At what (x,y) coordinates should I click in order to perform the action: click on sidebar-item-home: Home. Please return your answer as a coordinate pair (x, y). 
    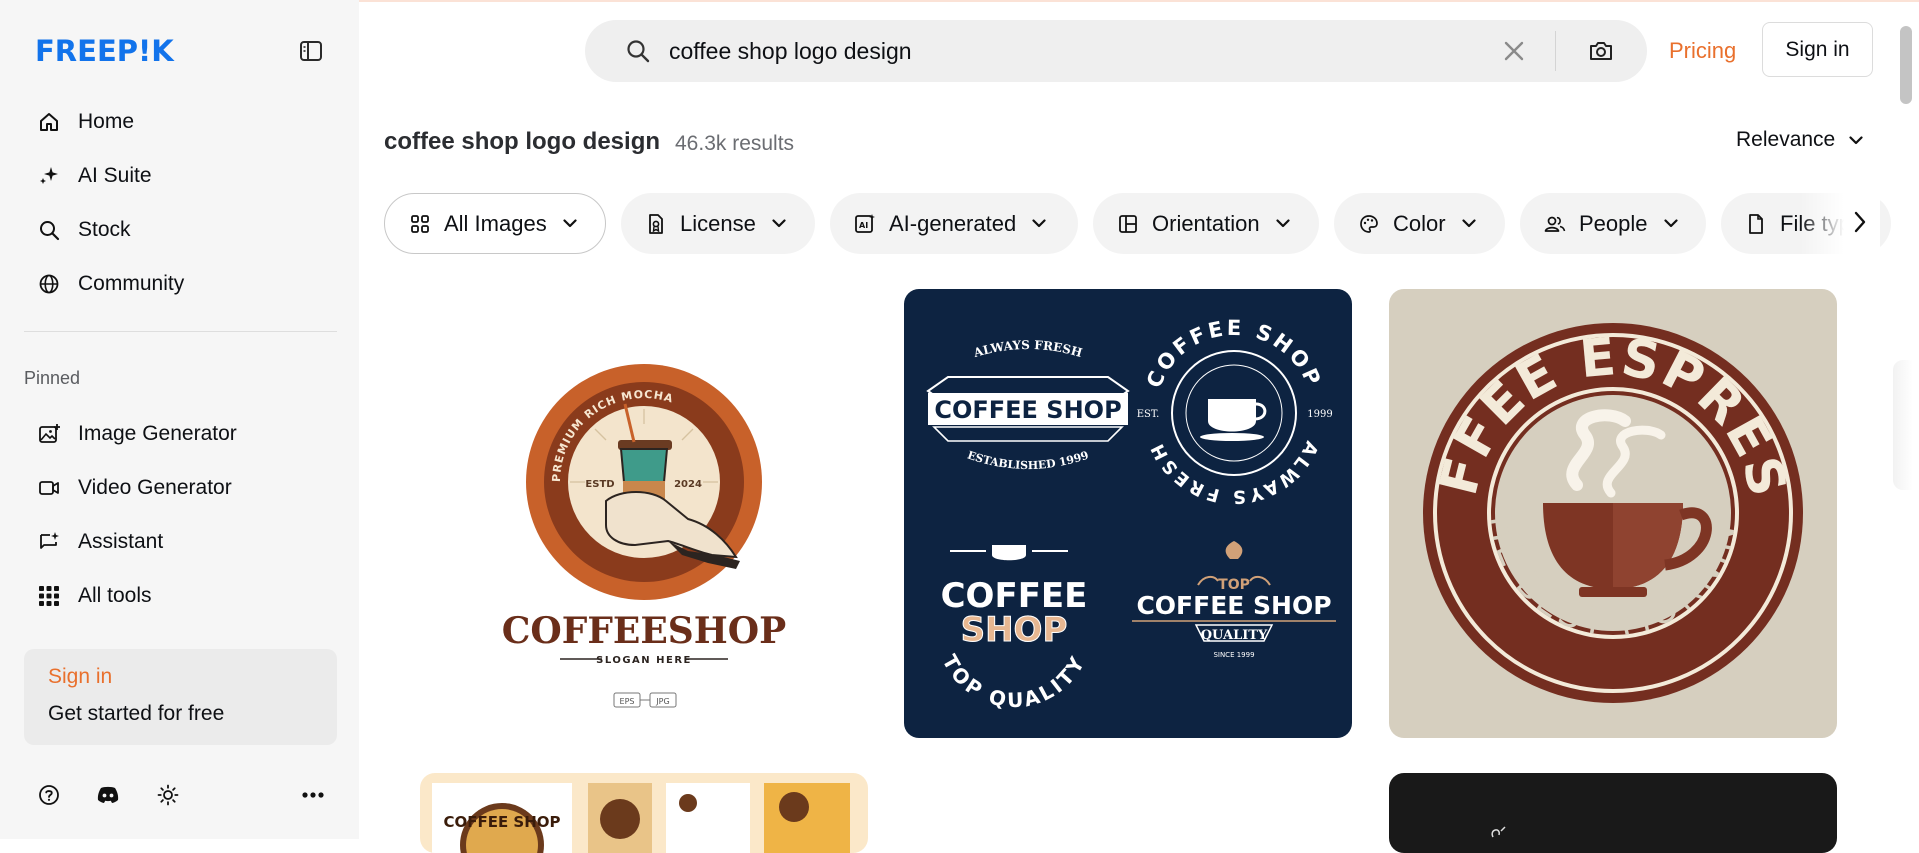
    Looking at the image, I should click on (180, 122).